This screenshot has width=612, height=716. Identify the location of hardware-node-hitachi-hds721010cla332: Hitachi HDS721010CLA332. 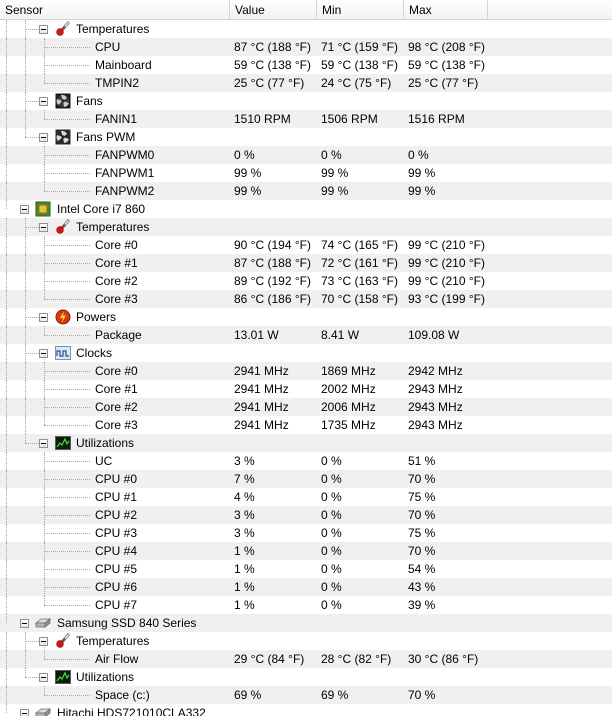
(306, 710).